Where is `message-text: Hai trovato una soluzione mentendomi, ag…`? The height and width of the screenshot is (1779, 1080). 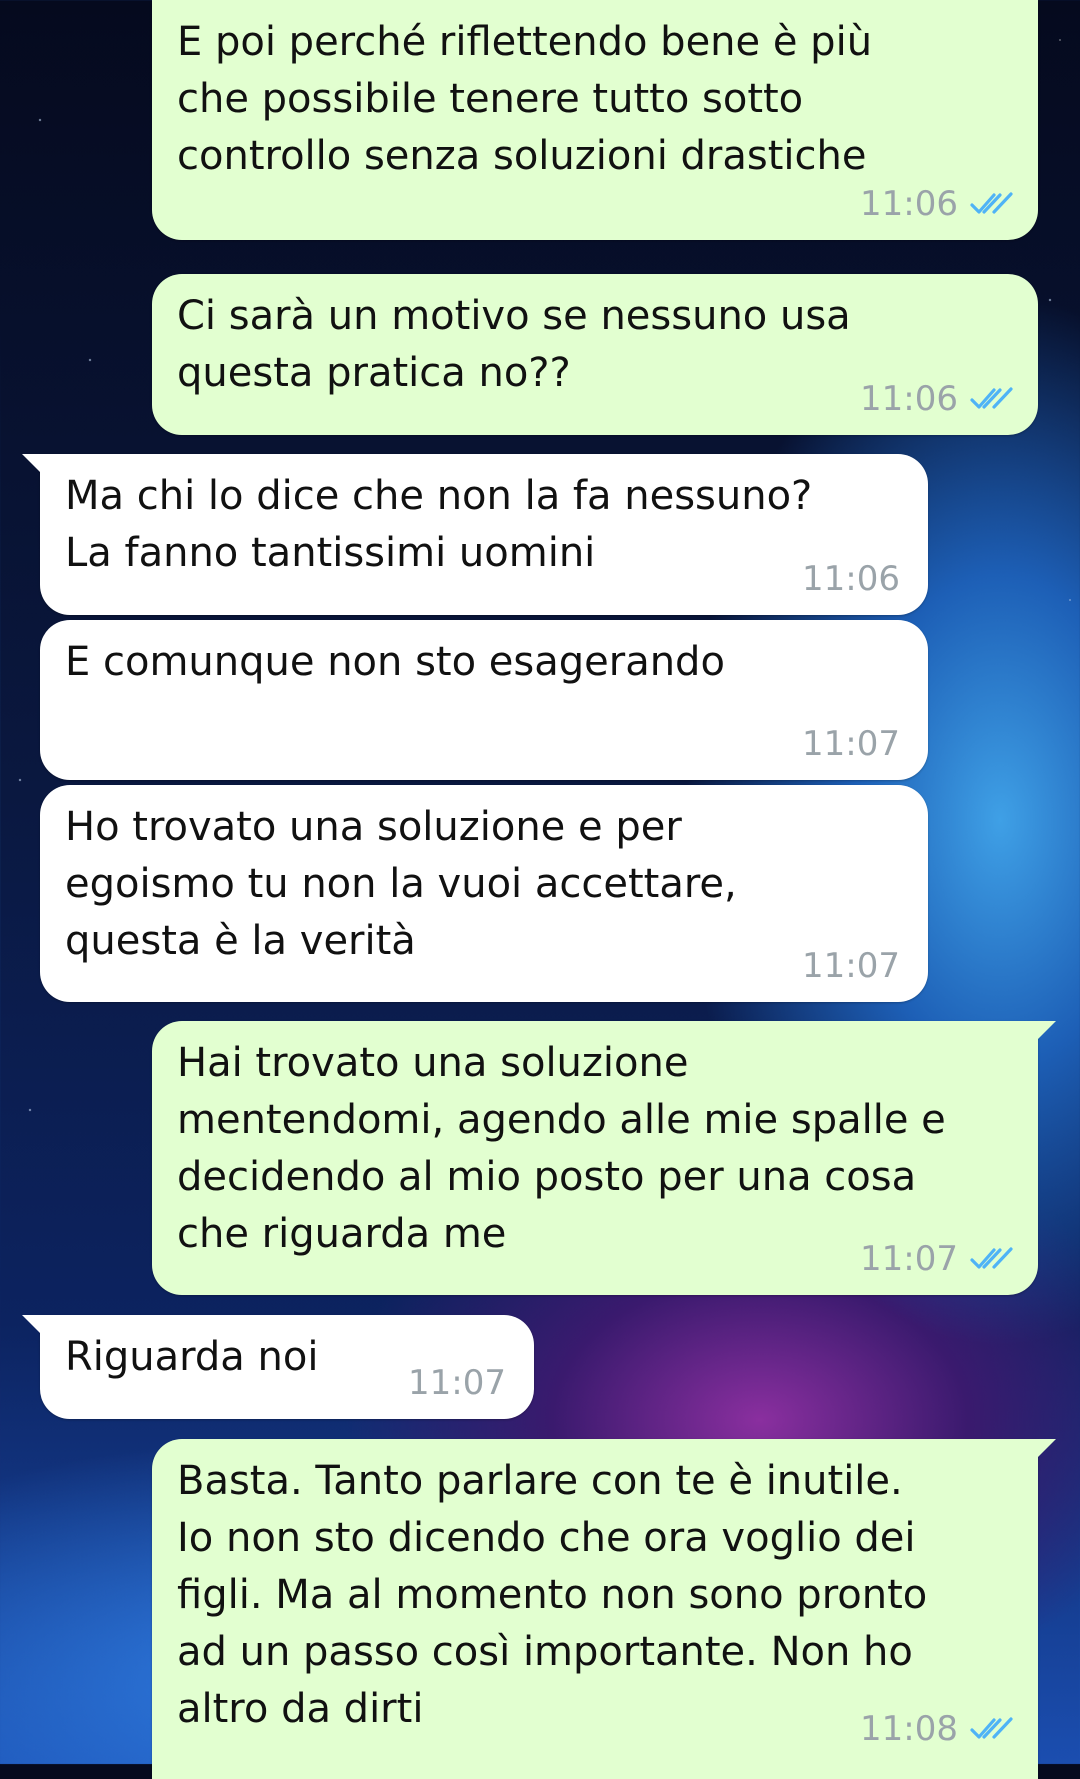
message-text: Hai trovato una soluzione mentendomi, ag… is located at coordinates (561, 1148).